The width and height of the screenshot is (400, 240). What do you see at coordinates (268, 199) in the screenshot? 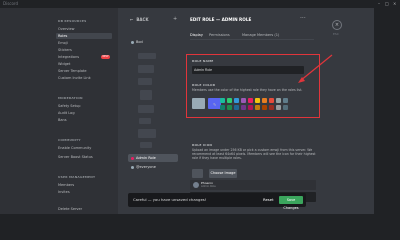
I see `reset-button: Reset` at bounding box center [268, 199].